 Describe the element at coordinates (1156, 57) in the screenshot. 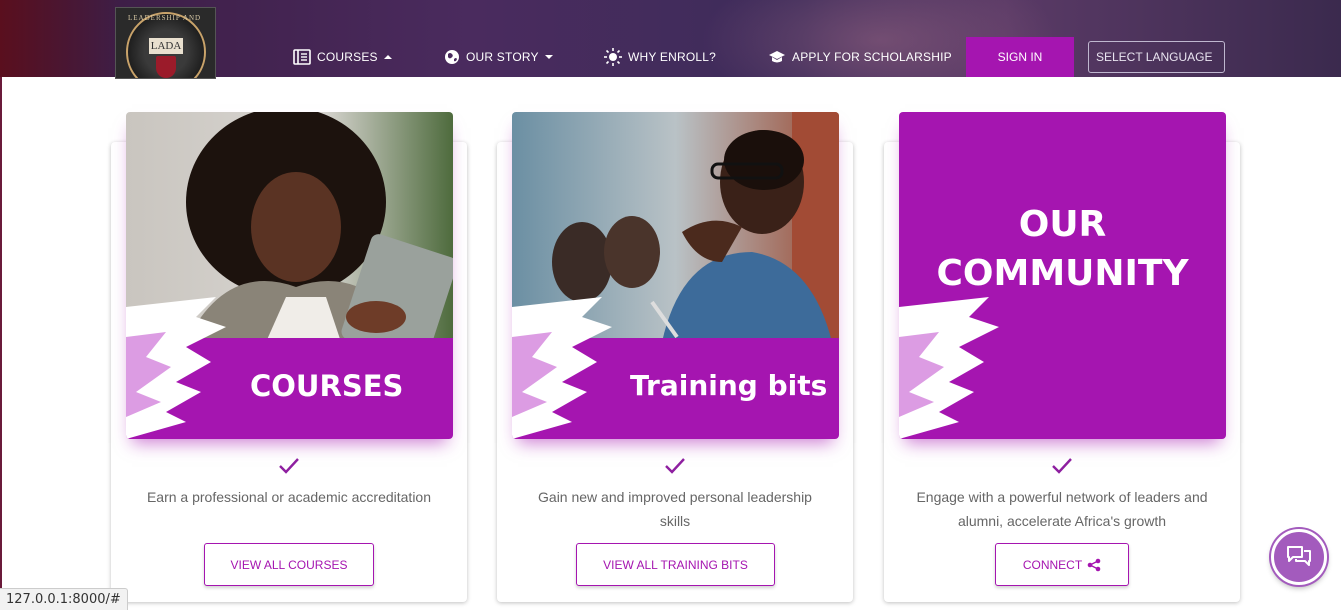

I see `language-select: SELECT LANGUAGE` at that location.